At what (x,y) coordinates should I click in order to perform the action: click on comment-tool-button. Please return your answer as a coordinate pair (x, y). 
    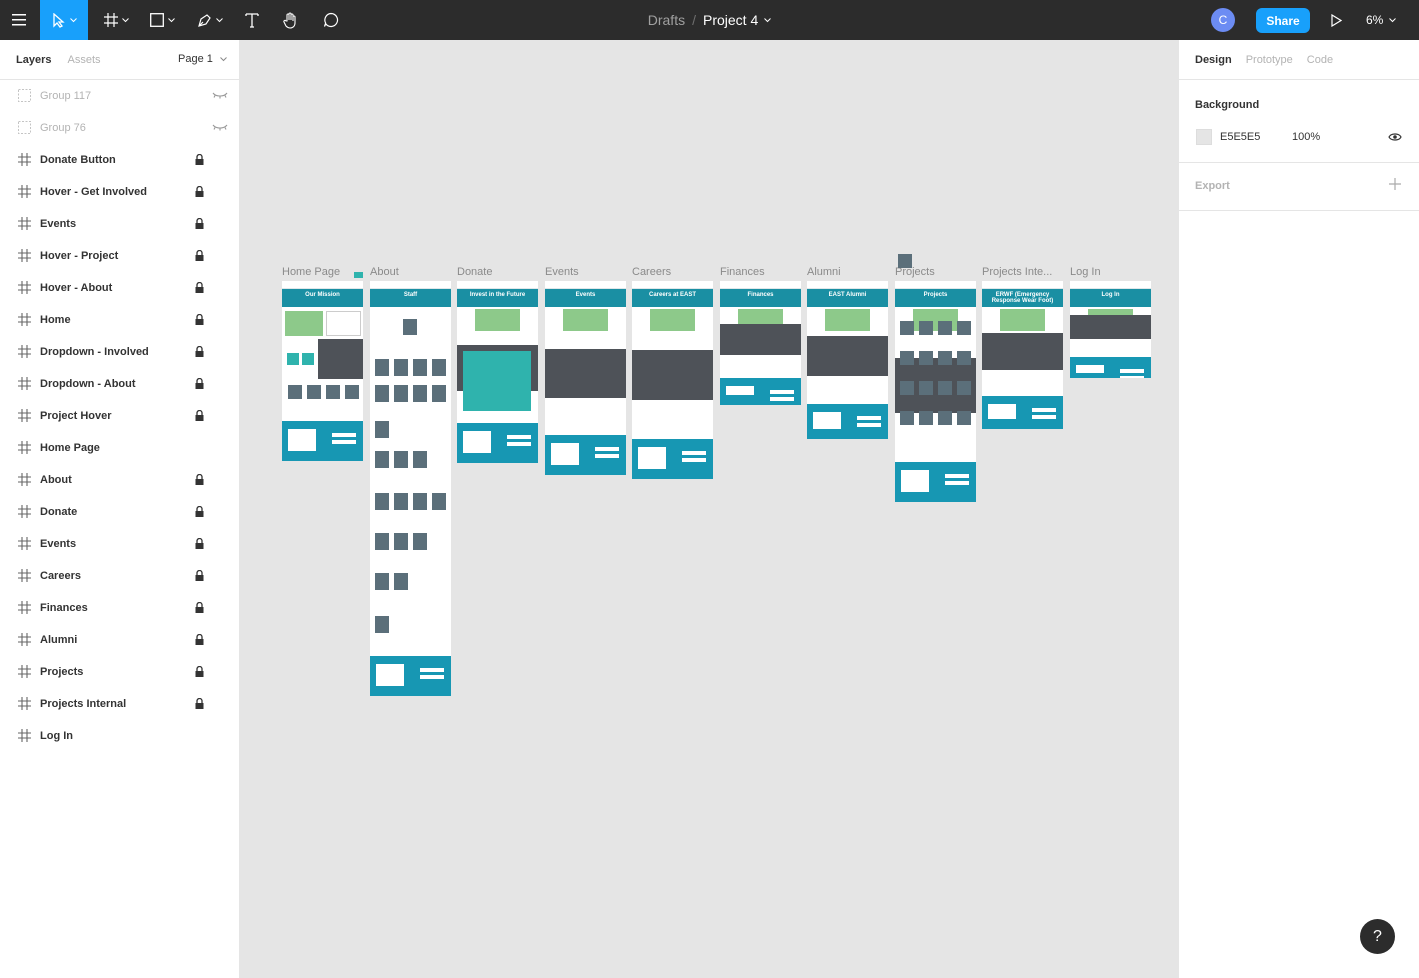
    Looking at the image, I should click on (331, 20).